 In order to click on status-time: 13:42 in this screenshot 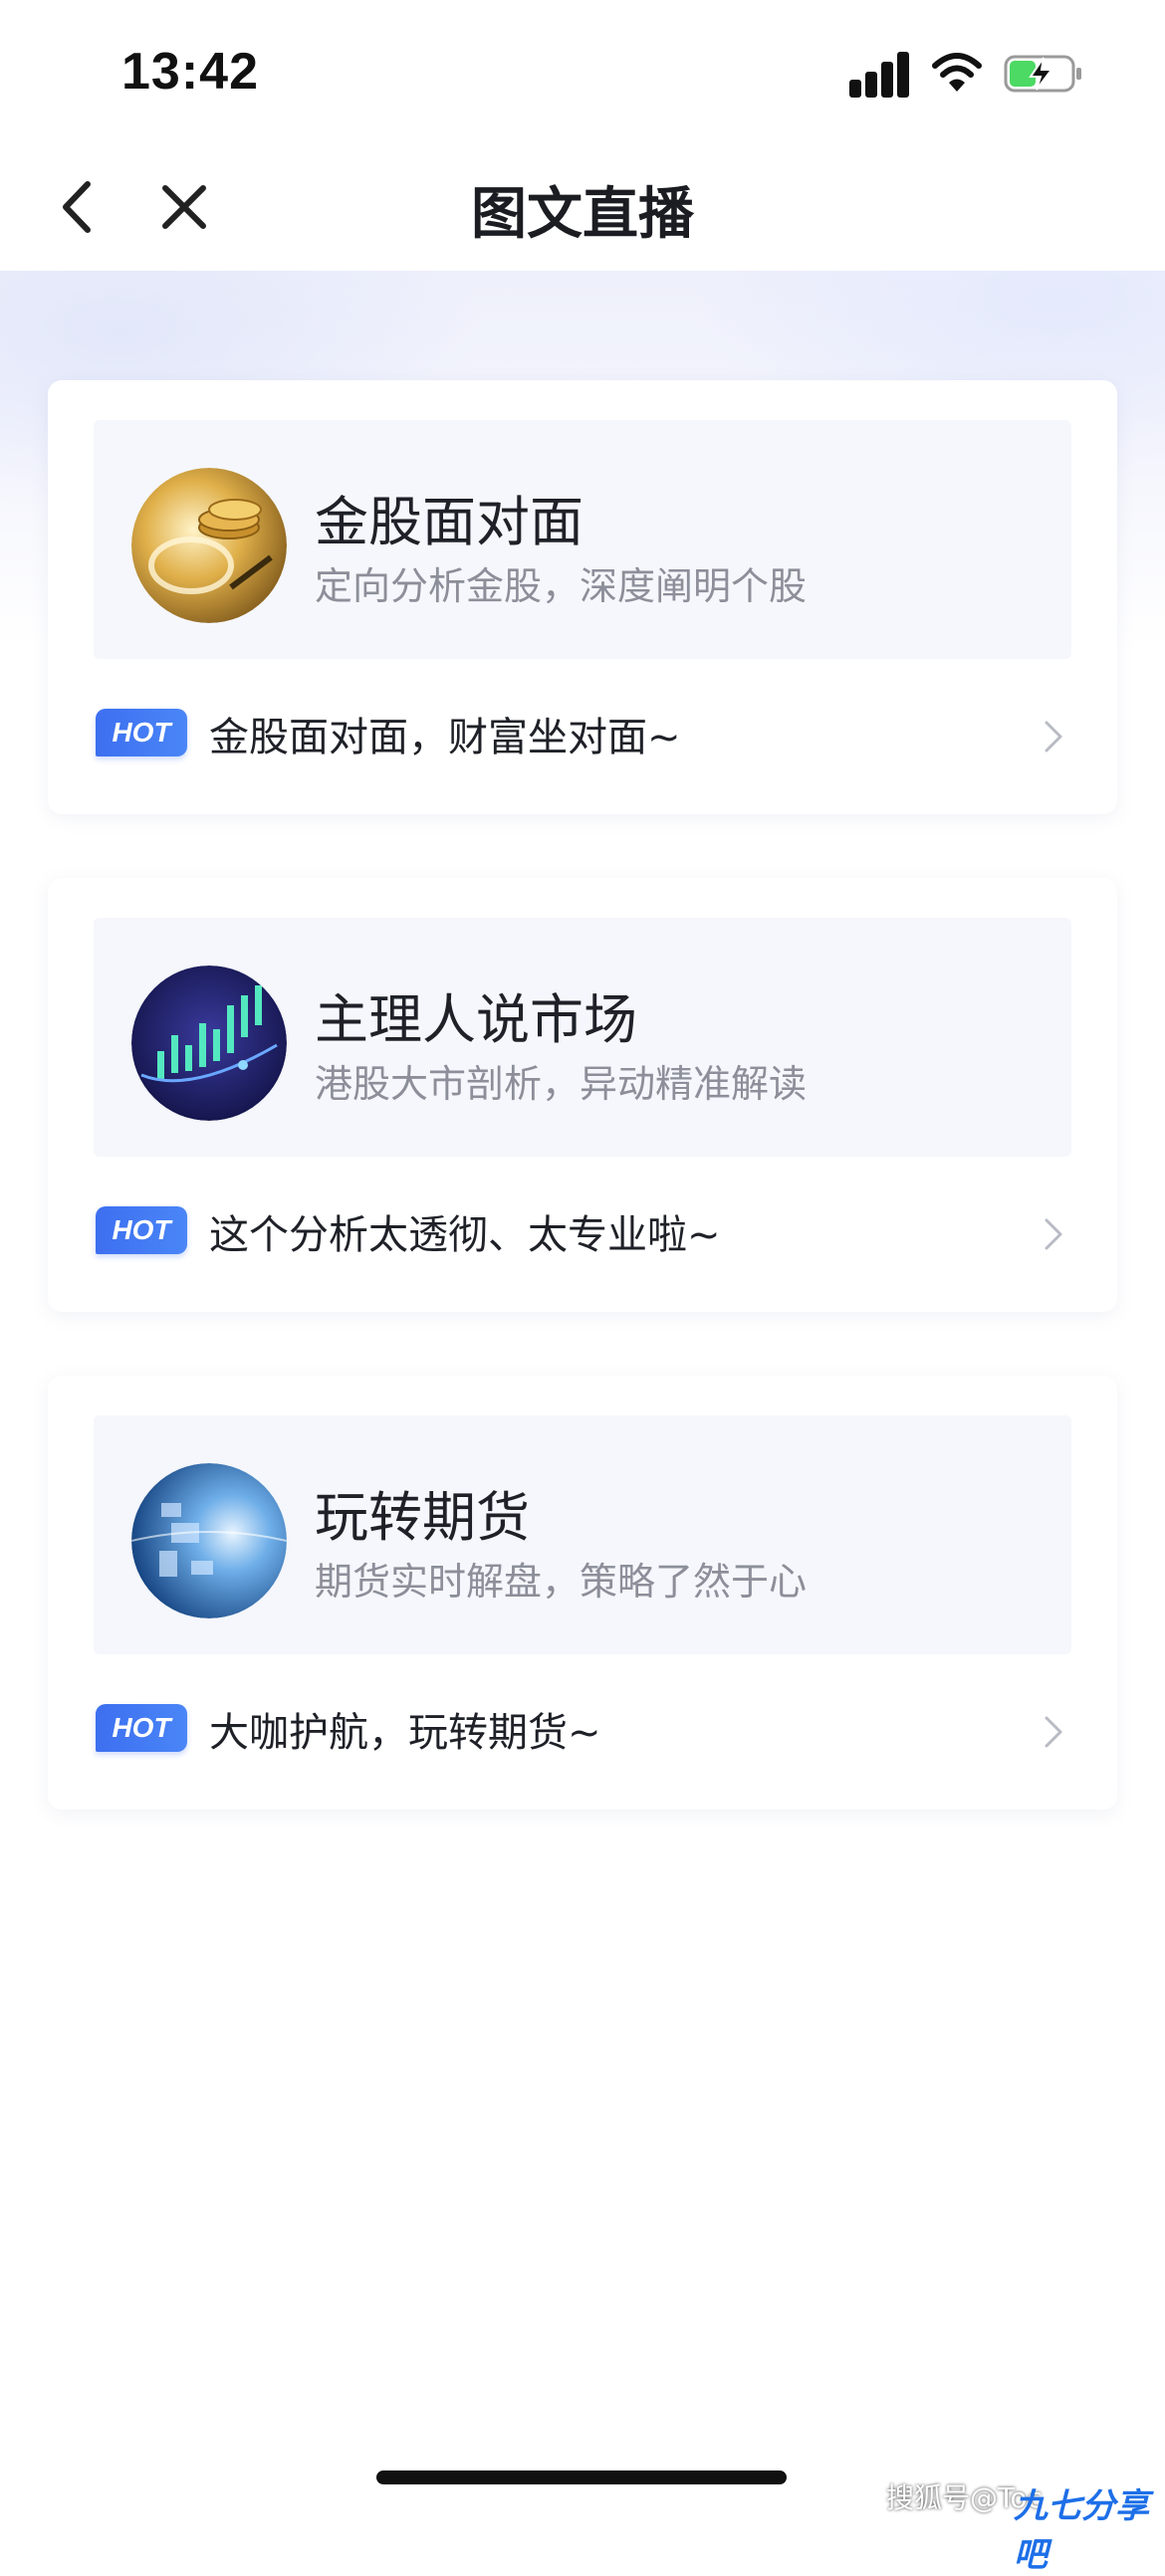, I will do `click(190, 72)`.